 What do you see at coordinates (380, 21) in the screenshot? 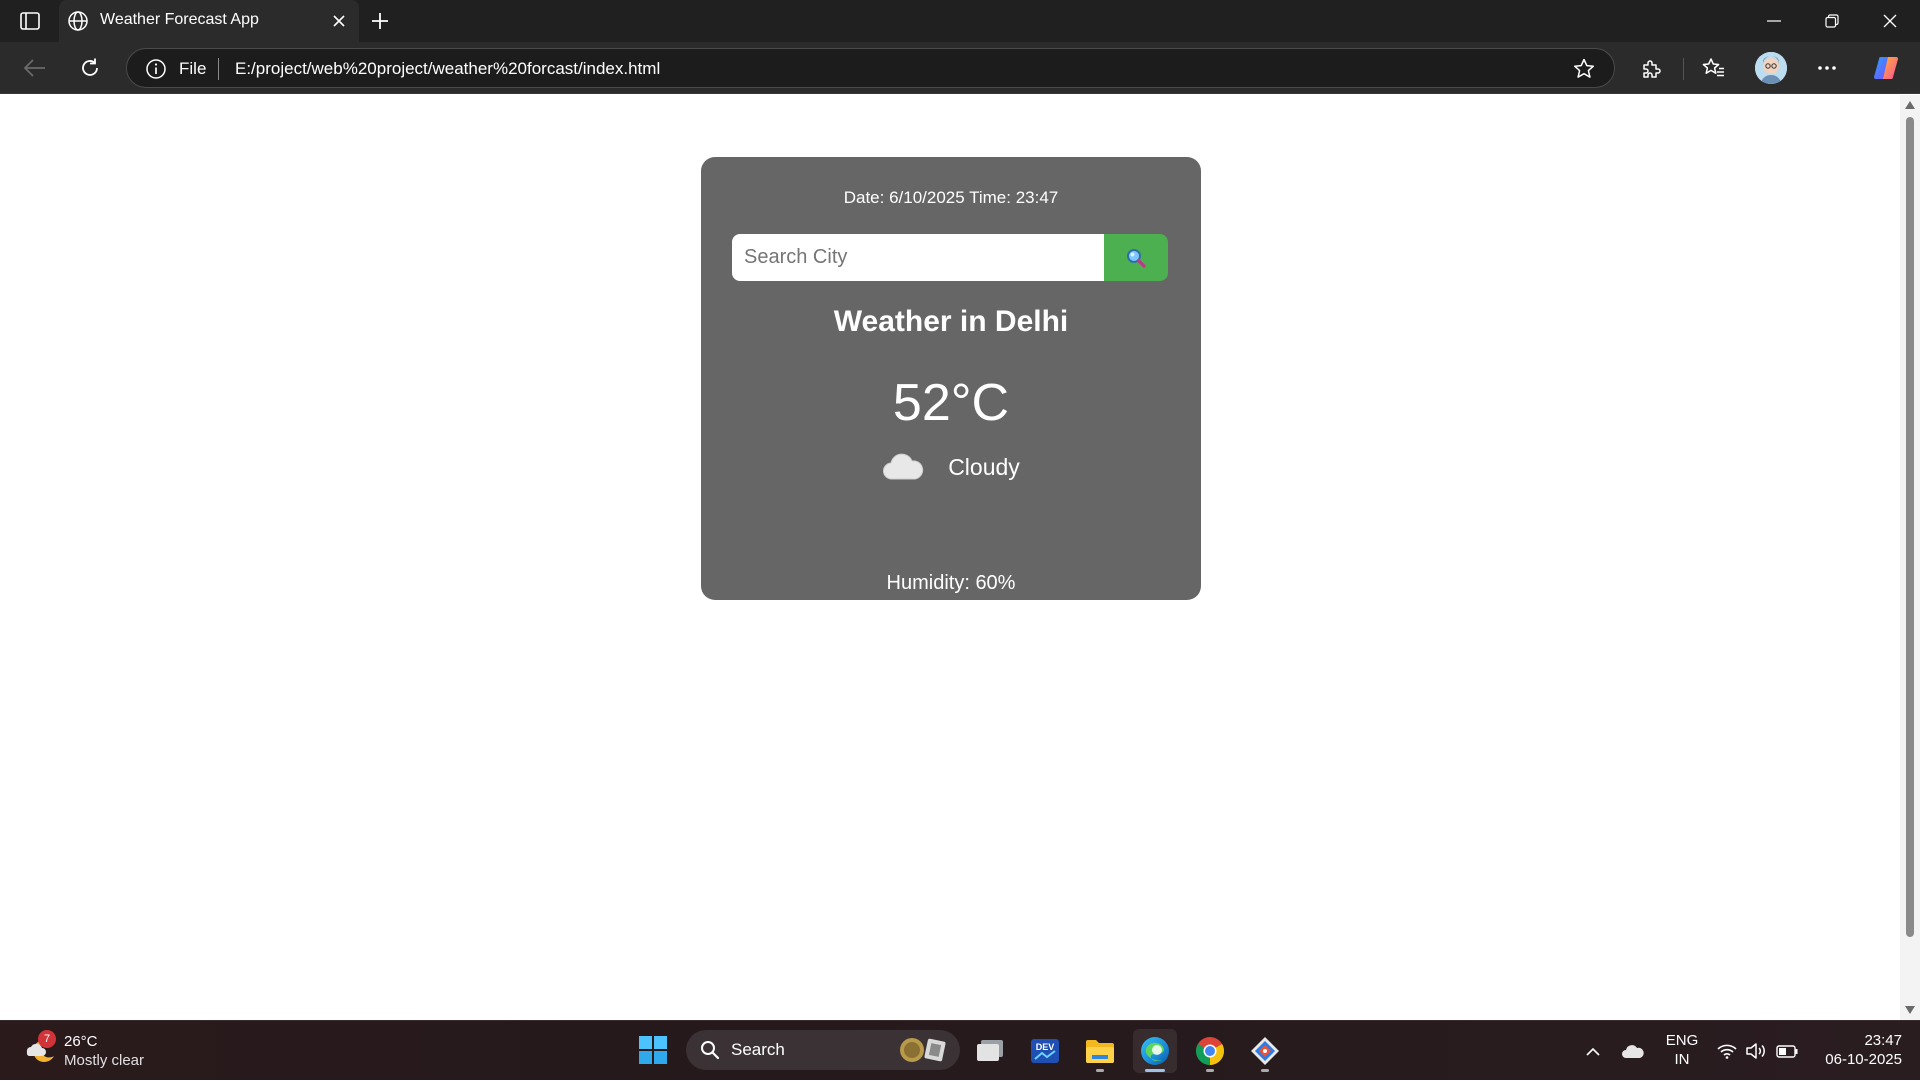
I see `new-tab-icon` at bounding box center [380, 21].